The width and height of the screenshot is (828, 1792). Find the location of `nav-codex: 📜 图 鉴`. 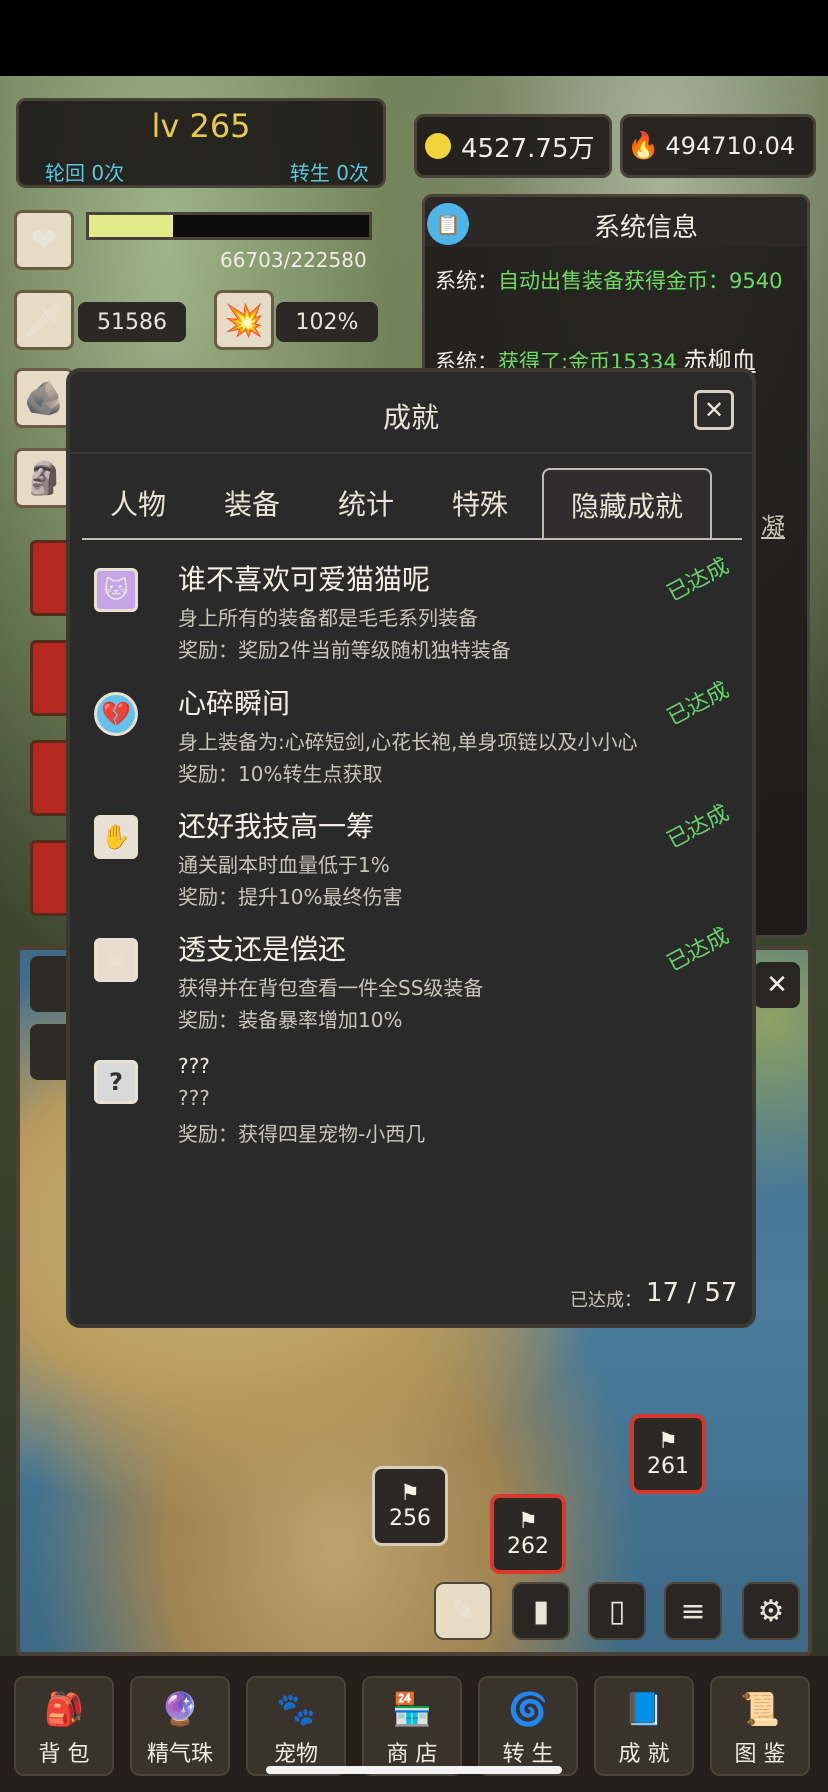

nav-codex: 📜 图 鉴 is located at coordinates (760, 1726).